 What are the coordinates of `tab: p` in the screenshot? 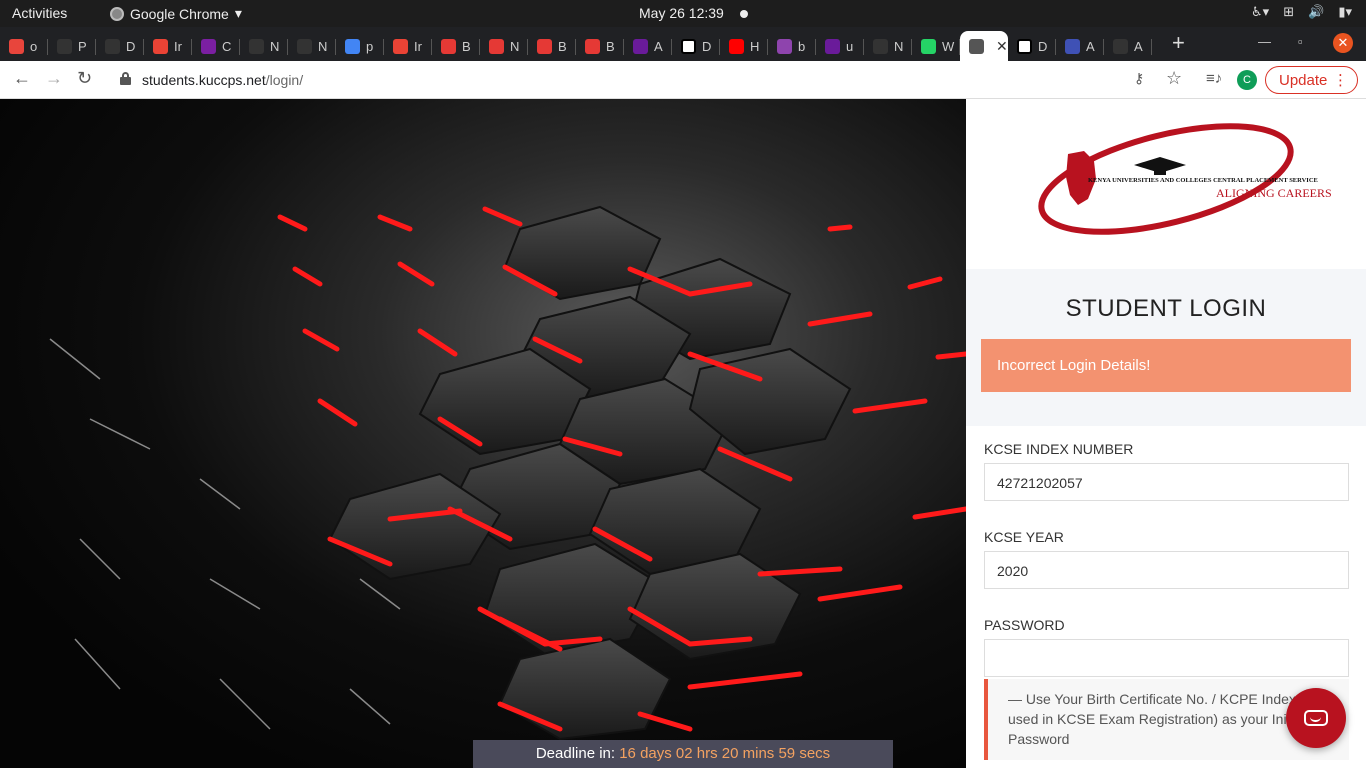 It's located at (360, 46).